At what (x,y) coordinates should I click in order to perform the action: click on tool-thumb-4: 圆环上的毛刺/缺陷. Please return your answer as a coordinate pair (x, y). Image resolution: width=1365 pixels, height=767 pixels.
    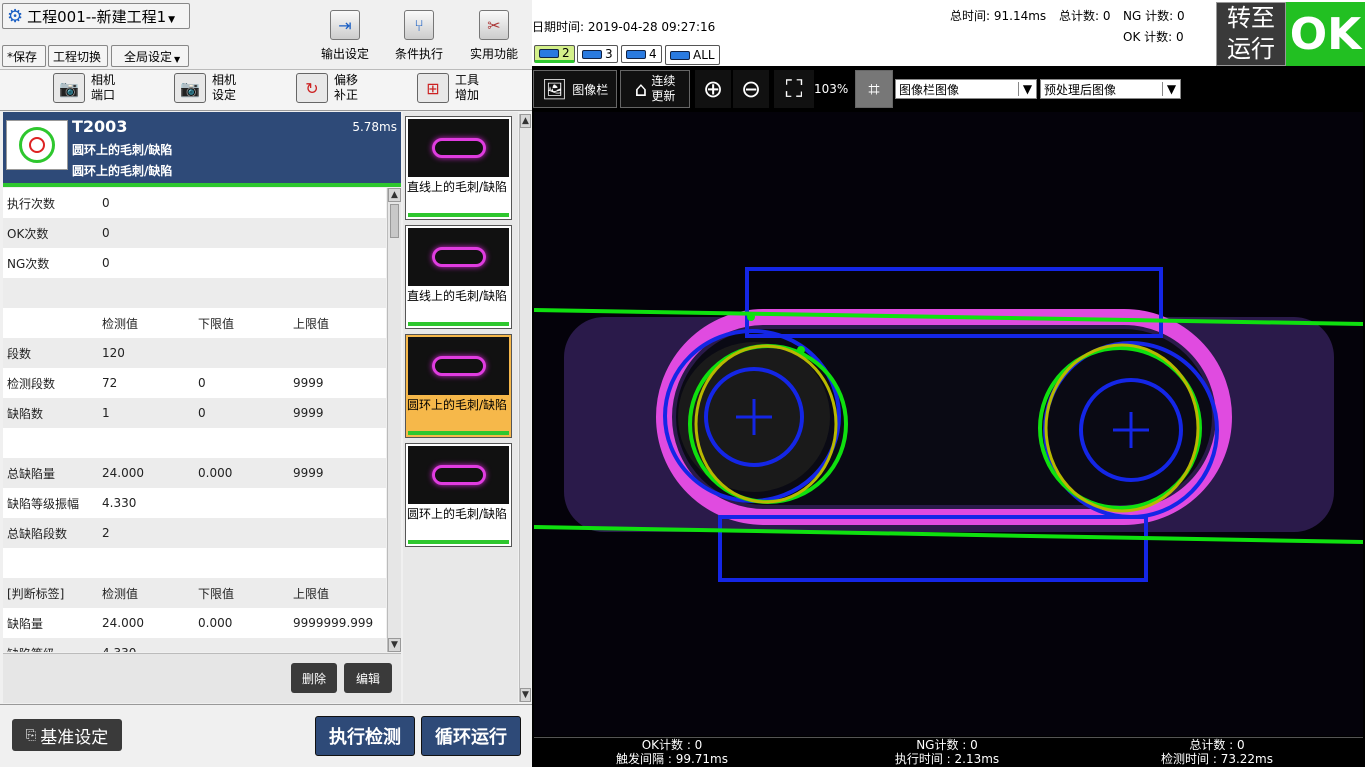
    Looking at the image, I should click on (458, 495).